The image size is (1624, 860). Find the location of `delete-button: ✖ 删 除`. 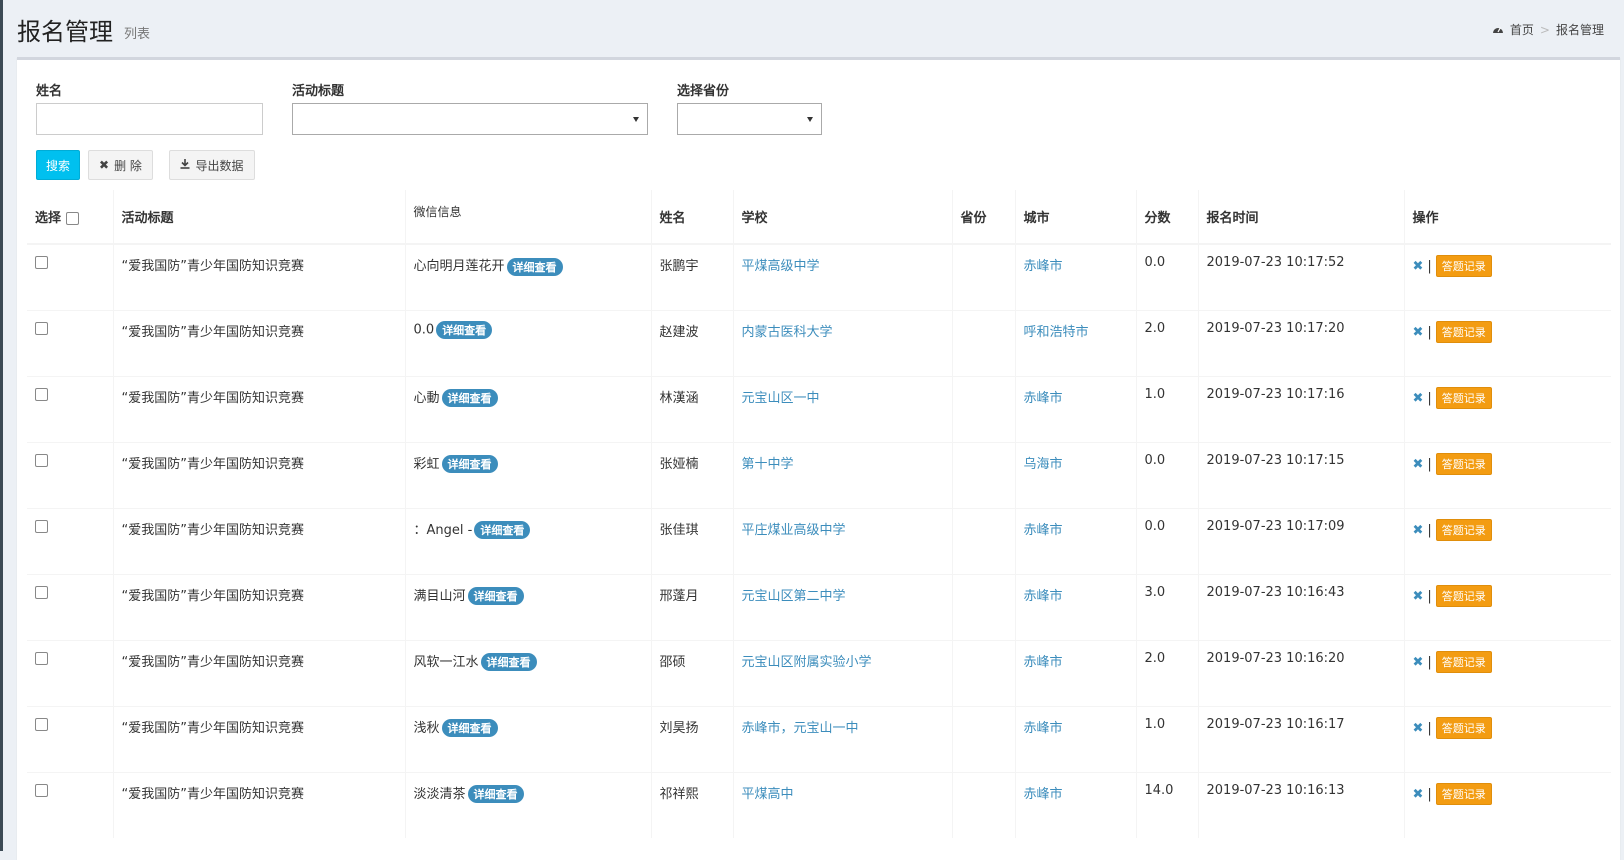

delete-button: ✖ 删 除 is located at coordinates (120, 165).